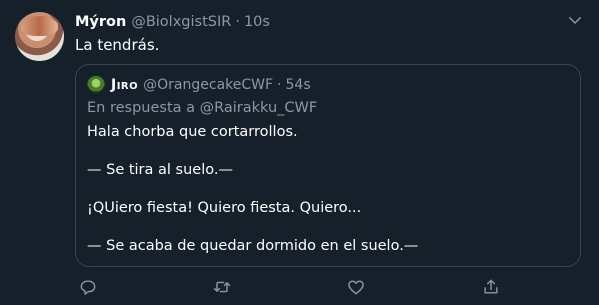 Image resolution: width=599 pixels, height=305 pixels. Describe the element at coordinates (208, 85) in the screenshot. I see `quoted-author-handle: @OrangecakeCWF` at that location.